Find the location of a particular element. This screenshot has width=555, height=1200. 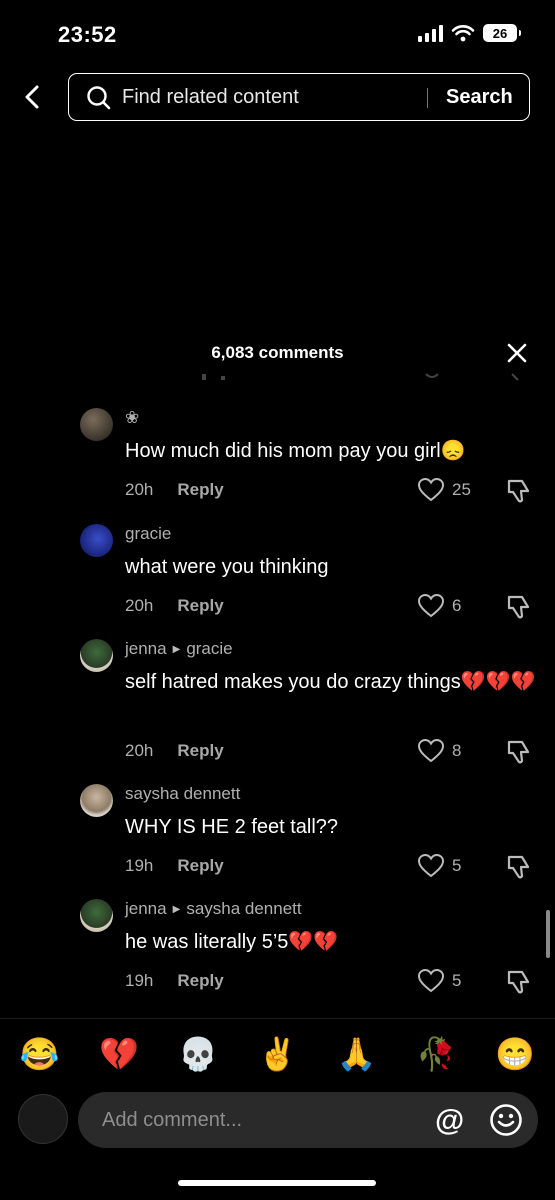

reply-to-username: gracie is located at coordinates (209, 649).